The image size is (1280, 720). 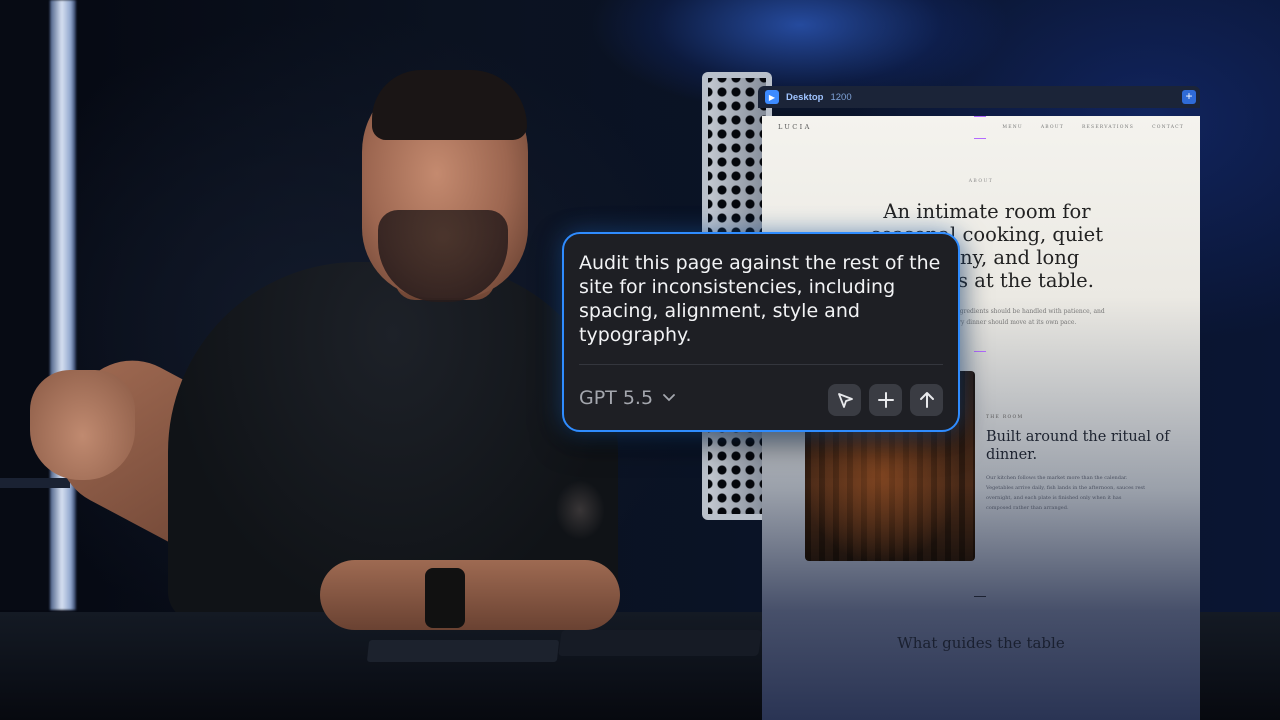 I want to click on wall-post, so click(x=25, y=305).